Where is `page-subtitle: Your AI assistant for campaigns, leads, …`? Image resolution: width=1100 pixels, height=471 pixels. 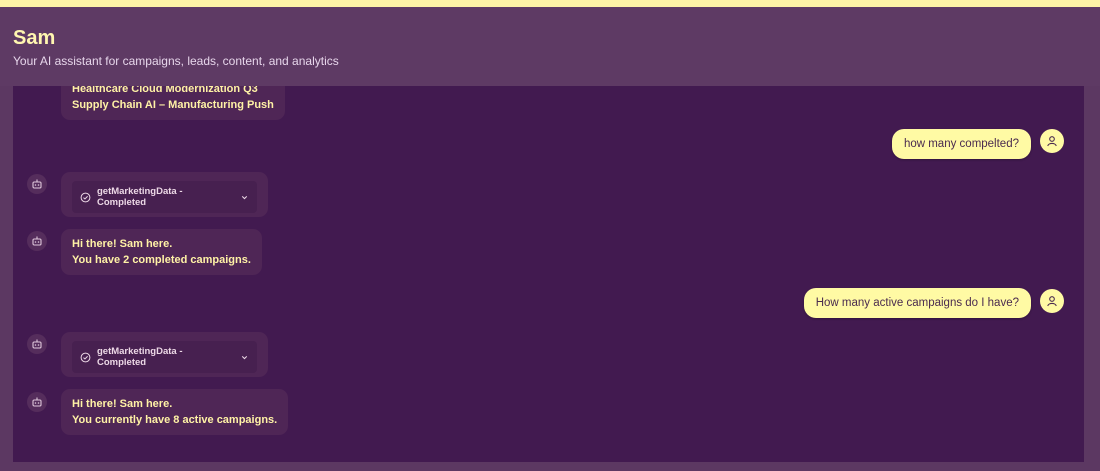 page-subtitle: Your AI assistant for campaigns, leads, … is located at coordinates (176, 61).